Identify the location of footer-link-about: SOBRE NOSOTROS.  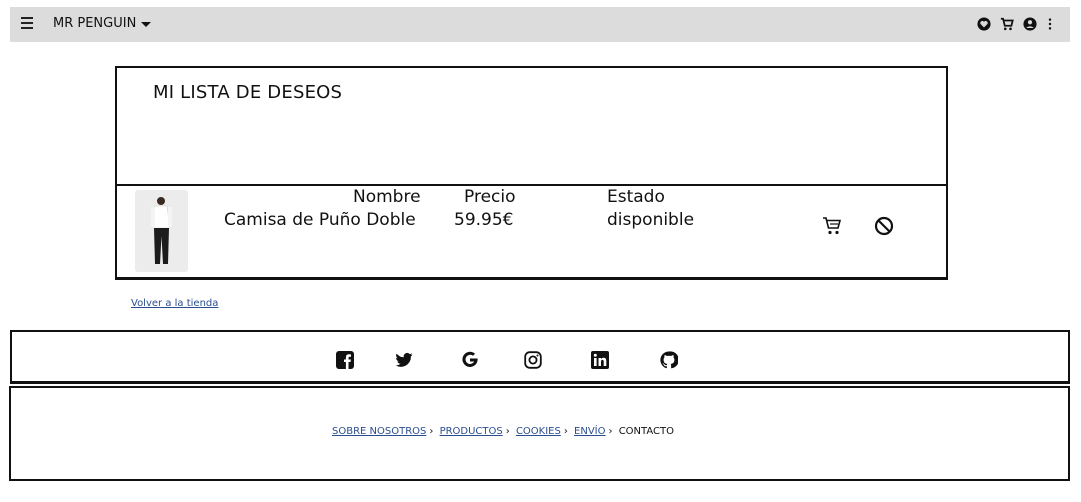
(379, 431).